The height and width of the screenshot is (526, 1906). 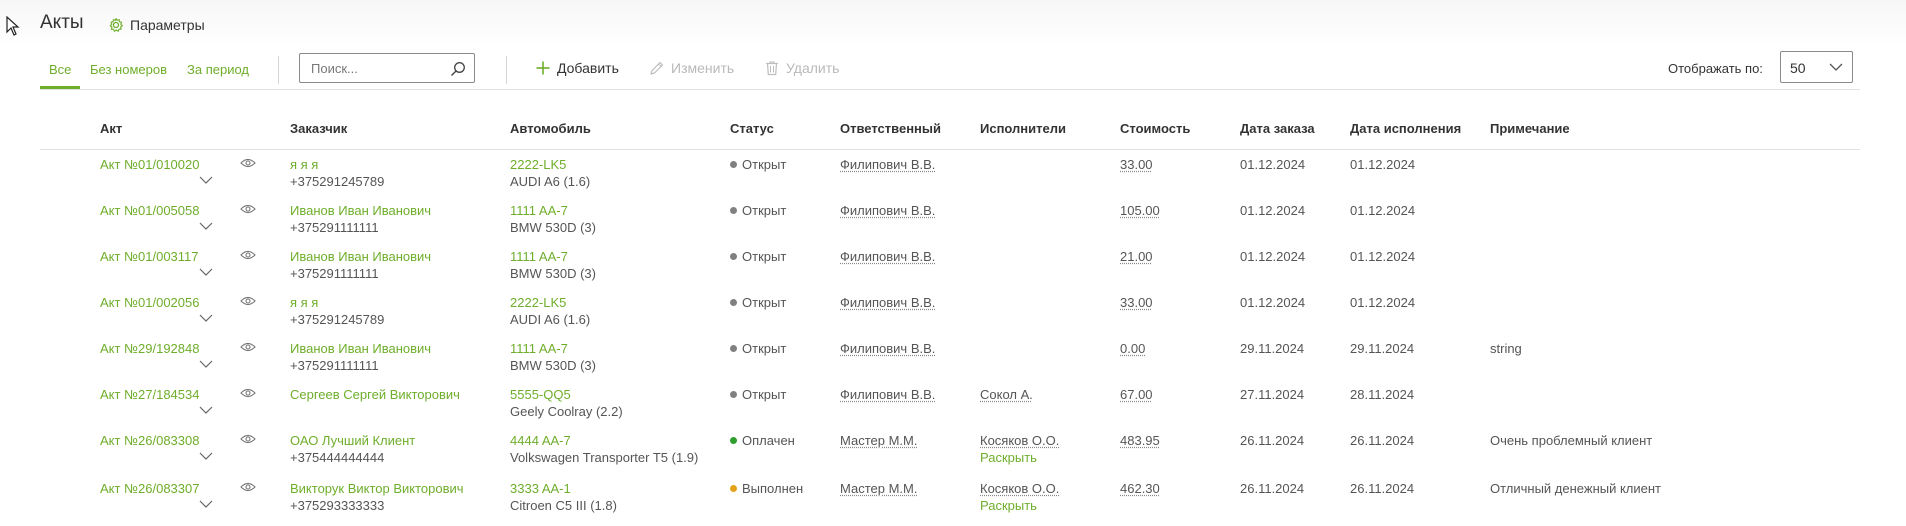 I want to click on status-badge: Открыт, so click(x=758, y=210).